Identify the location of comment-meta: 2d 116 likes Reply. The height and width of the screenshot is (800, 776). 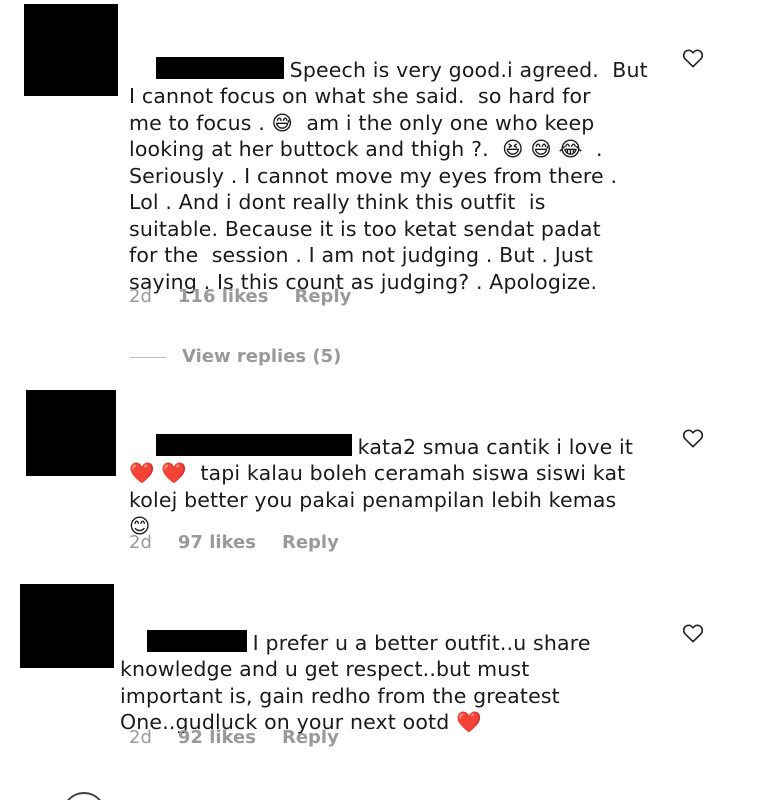
(253, 296).